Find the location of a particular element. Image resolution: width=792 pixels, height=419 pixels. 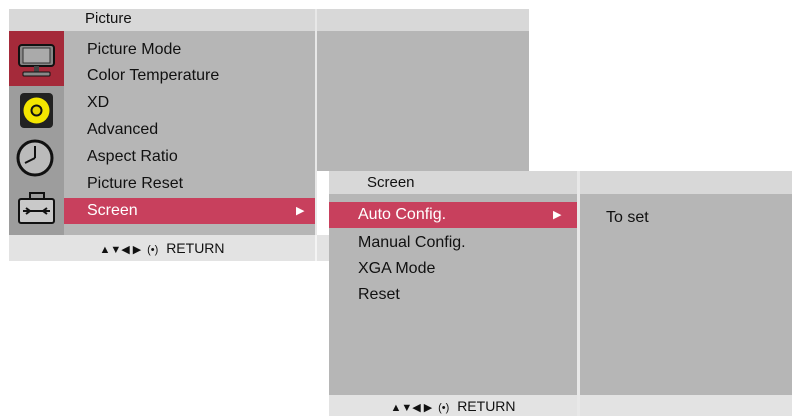

main-menu-title: Picture is located at coordinates (108, 18).